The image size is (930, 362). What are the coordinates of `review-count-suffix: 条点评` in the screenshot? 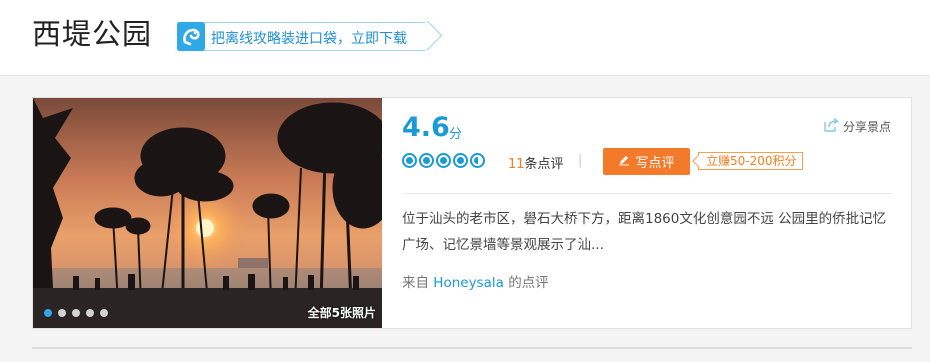 It's located at (544, 164).